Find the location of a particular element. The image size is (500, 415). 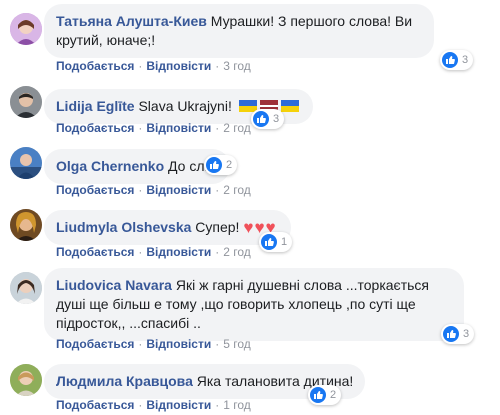

comment-author: Lidija Eglīte is located at coordinates (95, 106).